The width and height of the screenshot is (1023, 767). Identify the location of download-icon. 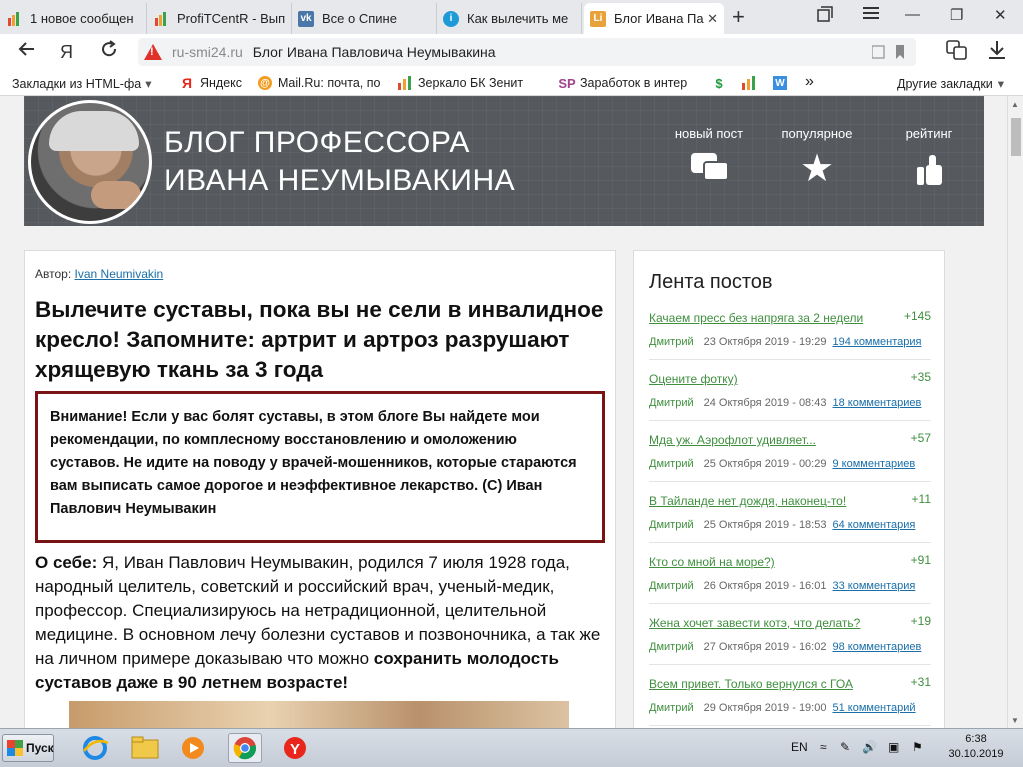
(997, 53).